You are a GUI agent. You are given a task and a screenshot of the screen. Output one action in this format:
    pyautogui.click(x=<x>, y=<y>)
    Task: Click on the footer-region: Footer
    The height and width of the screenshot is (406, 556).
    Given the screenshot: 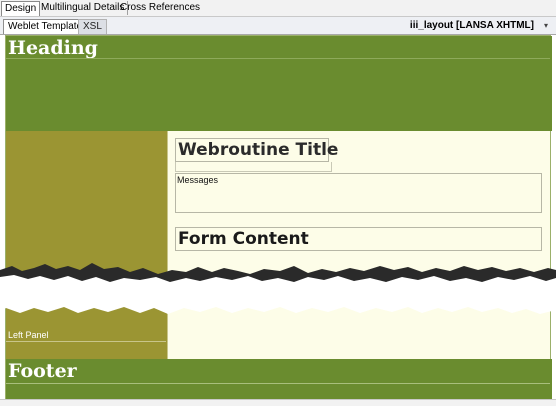 What is the action you would take?
    pyautogui.click(x=279, y=379)
    